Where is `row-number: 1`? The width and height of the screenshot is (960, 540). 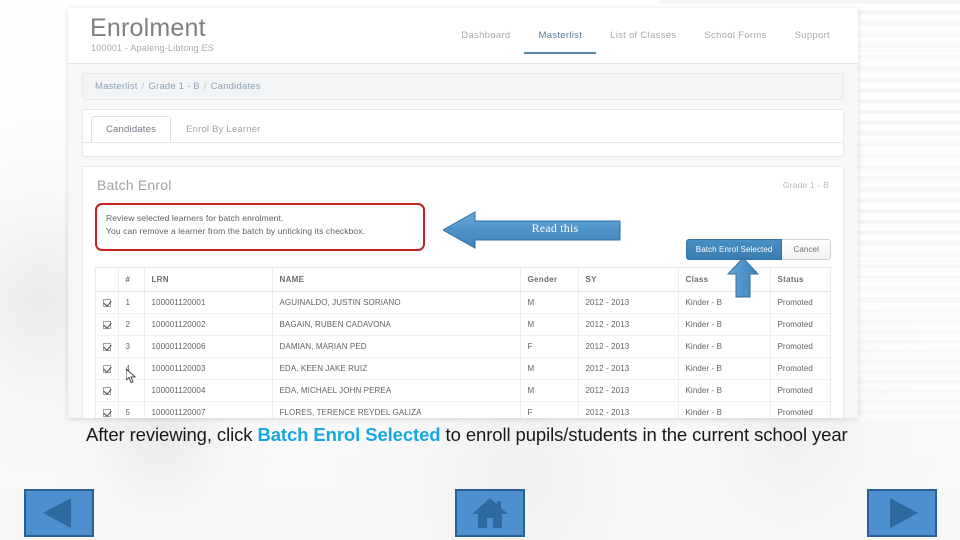 row-number: 1 is located at coordinates (131, 302).